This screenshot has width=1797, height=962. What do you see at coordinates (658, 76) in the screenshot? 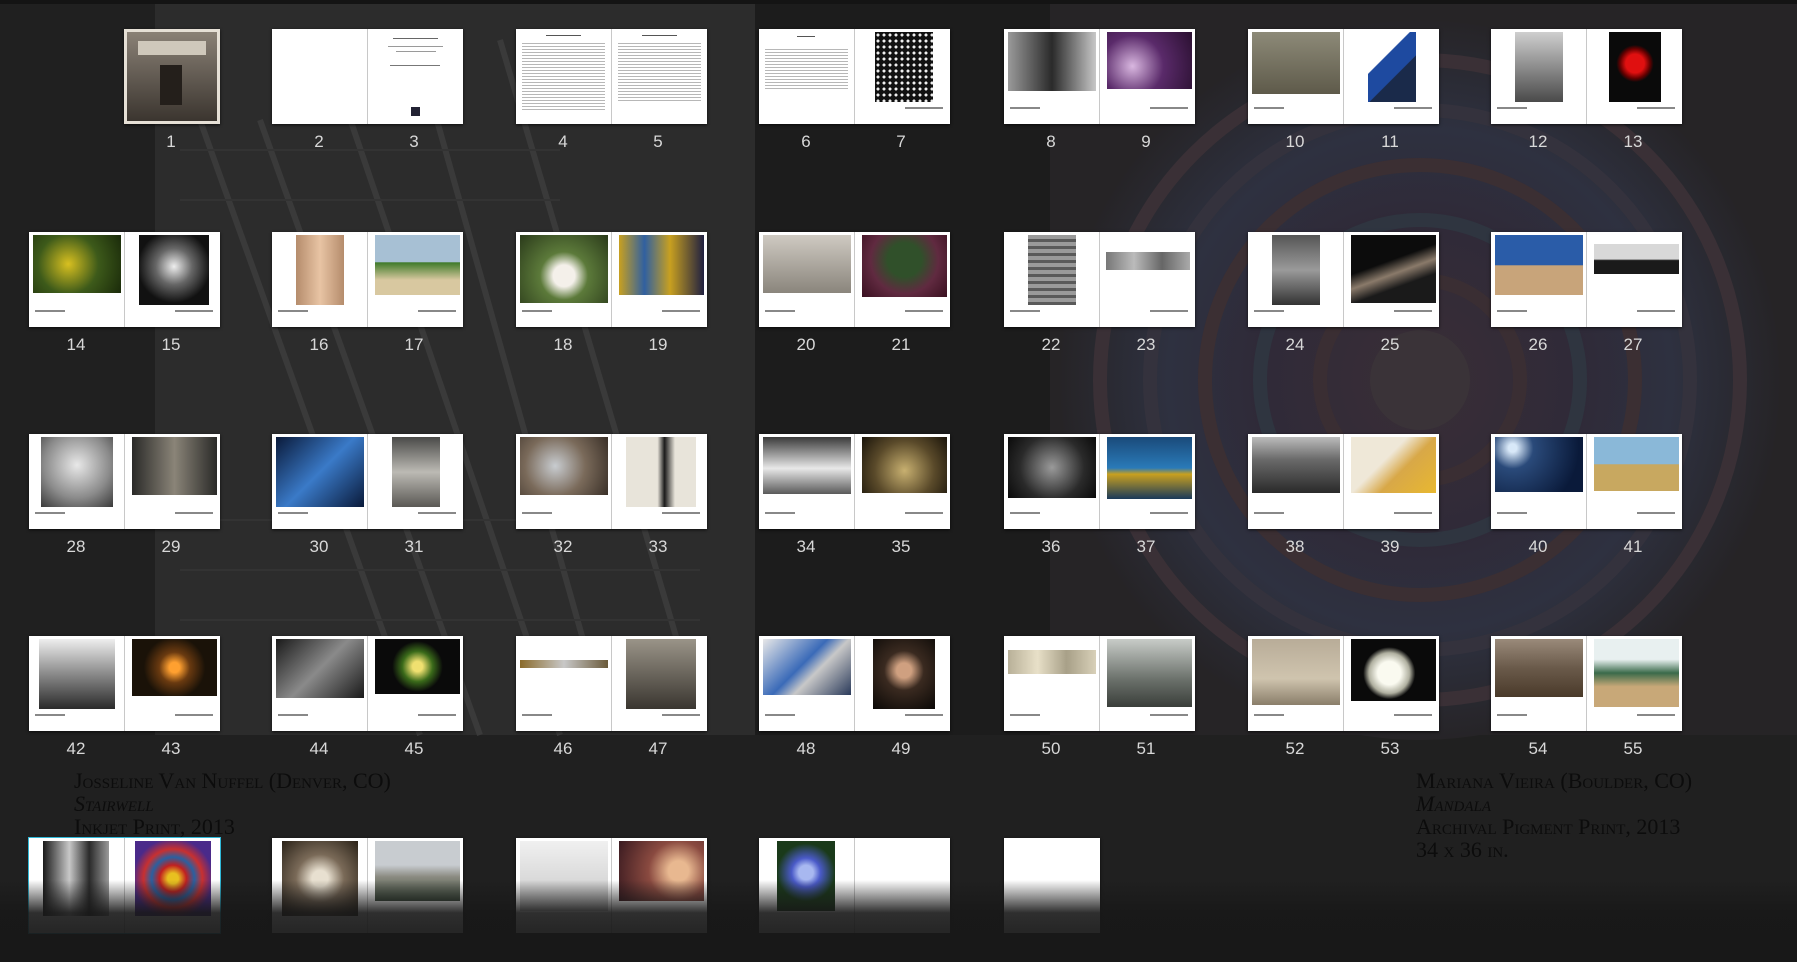
I see `page-5-thumbnail` at bounding box center [658, 76].